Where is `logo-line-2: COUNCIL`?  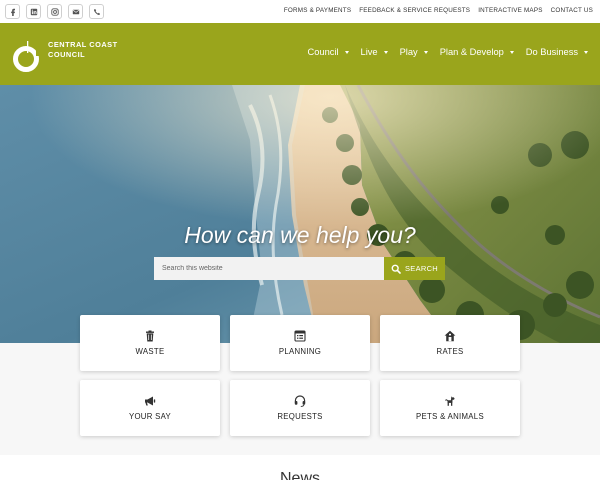 logo-line-2: COUNCIL is located at coordinates (67, 54).